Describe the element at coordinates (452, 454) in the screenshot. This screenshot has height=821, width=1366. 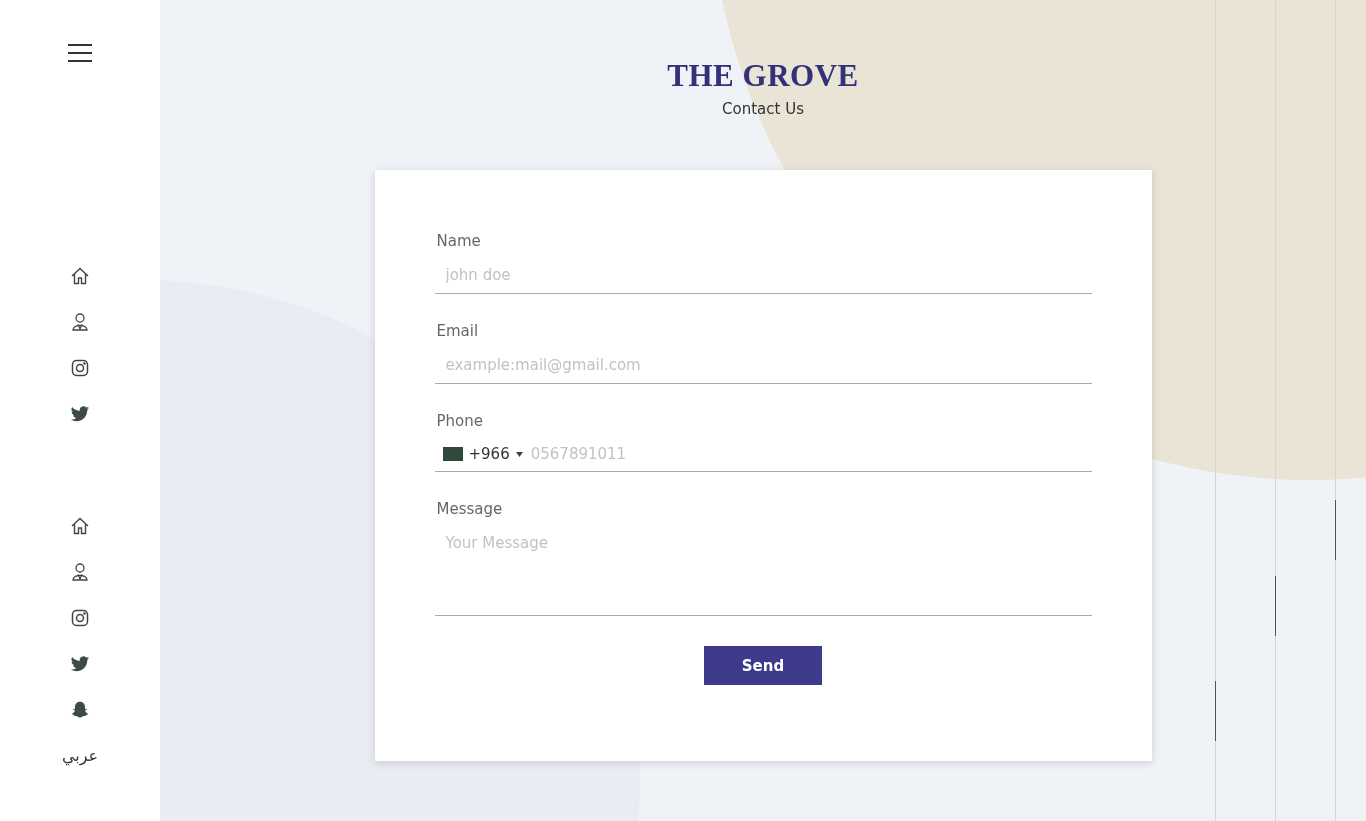
I see `flag-icon` at that location.